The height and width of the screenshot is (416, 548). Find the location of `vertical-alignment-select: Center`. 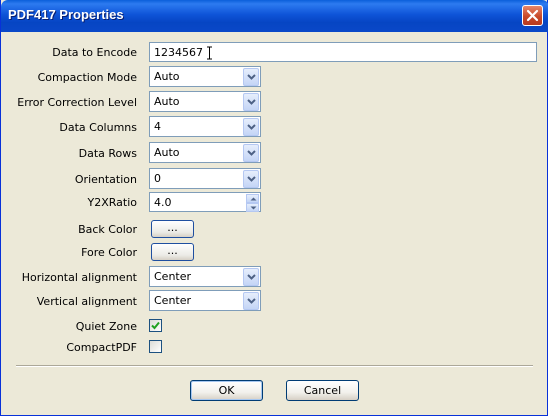

vertical-alignment-select: Center is located at coordinates (205, 300).